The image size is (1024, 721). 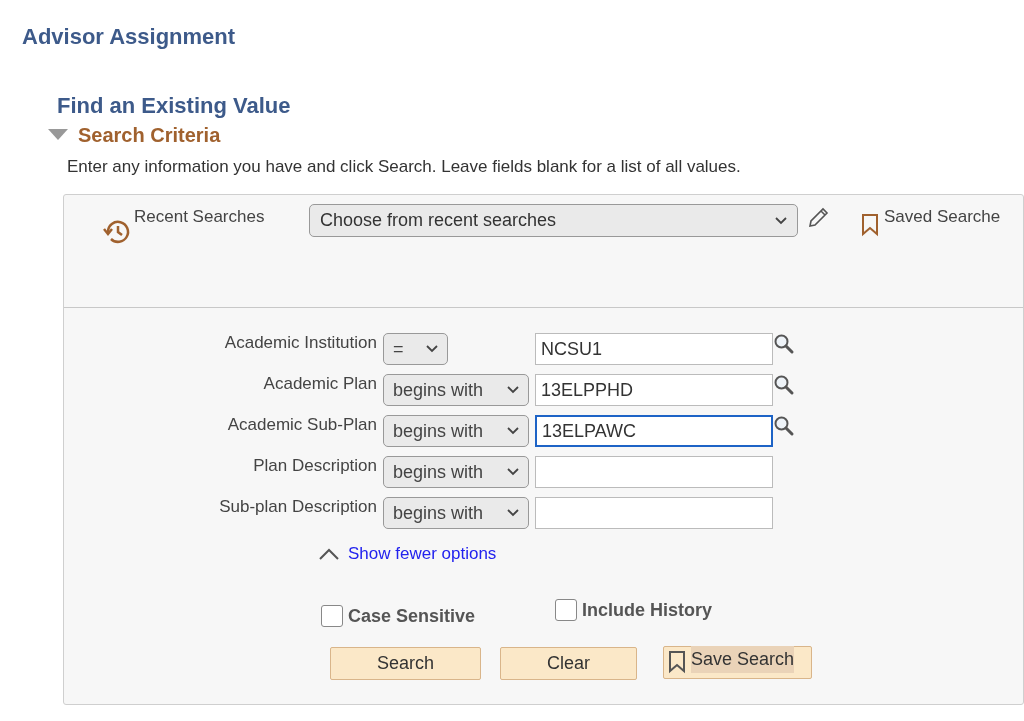 I want to click on pencil-icon, so click(x=818, y=218).